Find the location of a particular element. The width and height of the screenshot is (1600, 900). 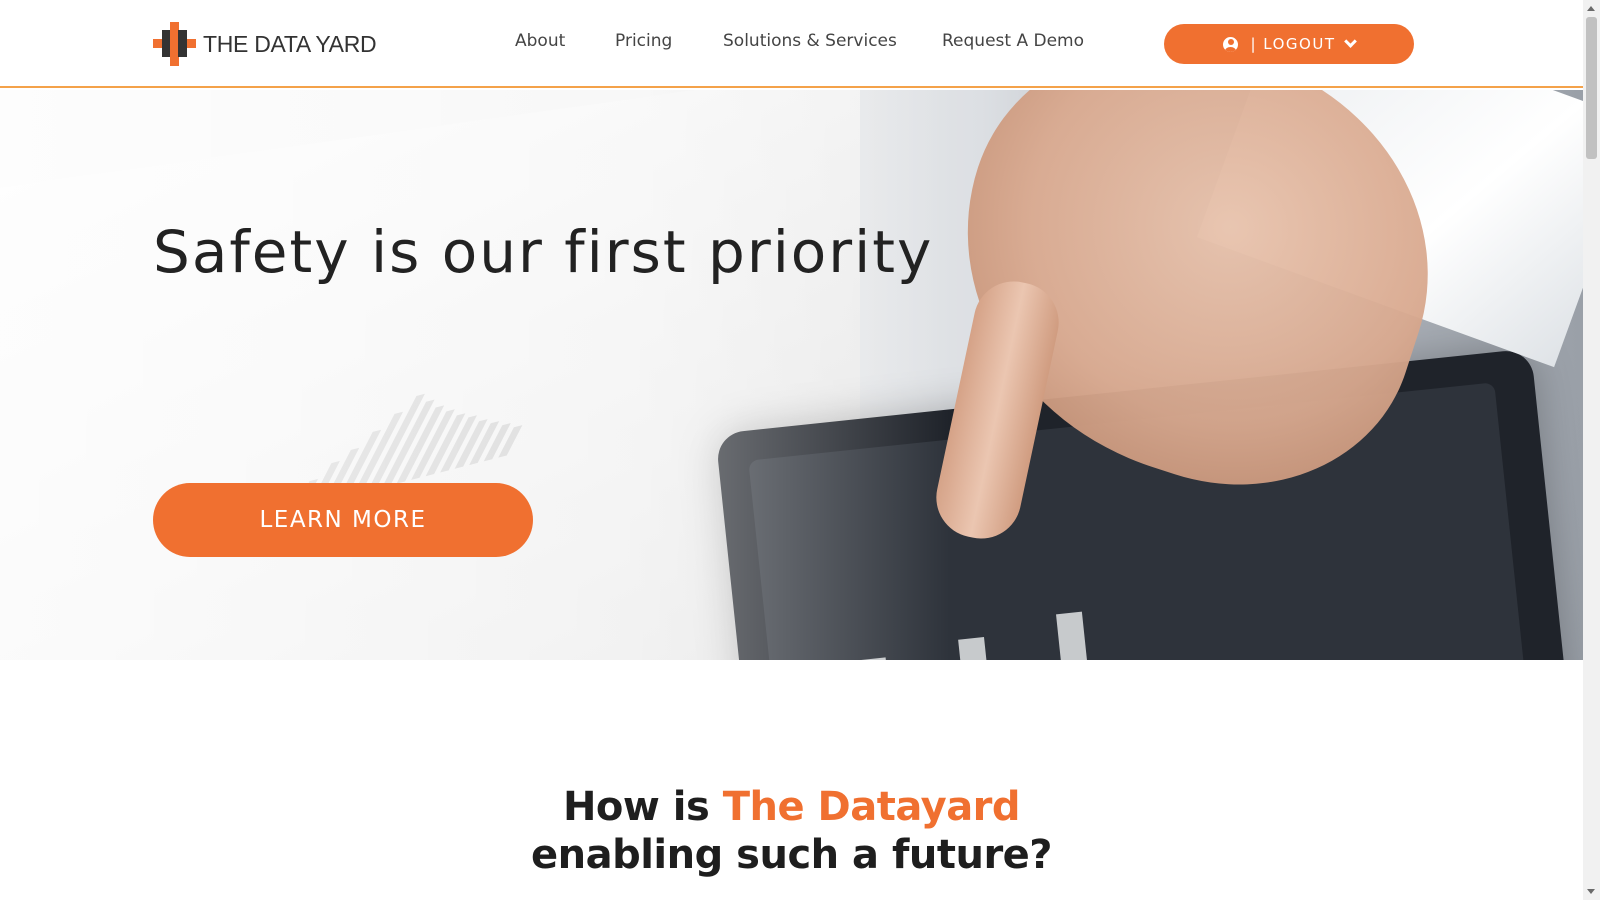

scroll-thumb is located at coordinates (1591, 88).